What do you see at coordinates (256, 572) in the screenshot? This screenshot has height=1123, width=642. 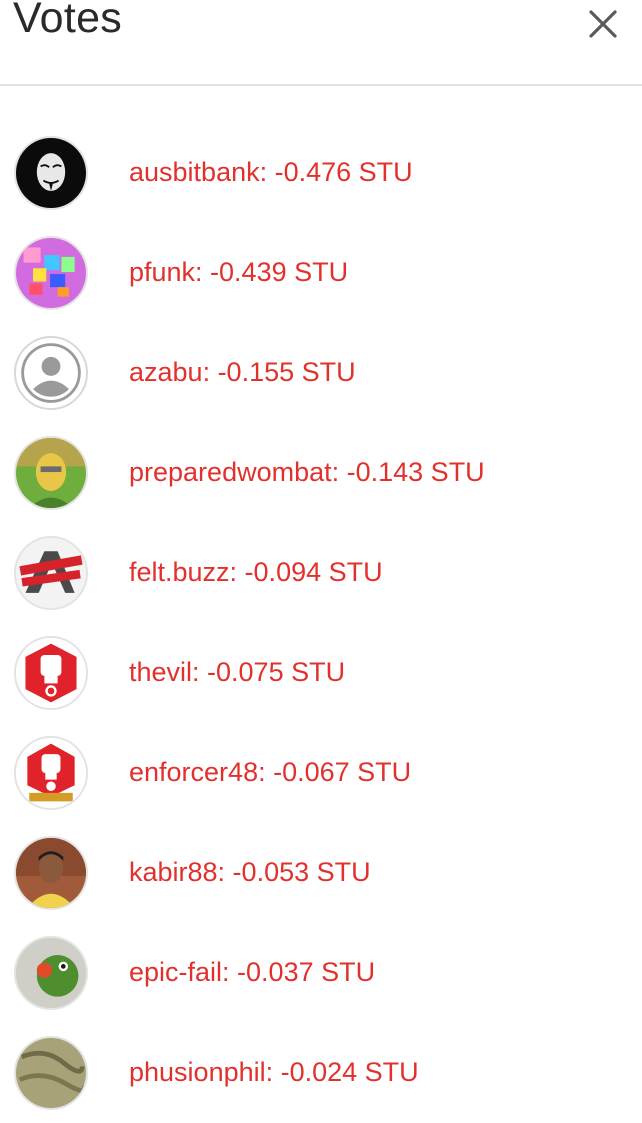 I see `vote-label: felt.buzz: -0.094 STU` at bounding box center [256, 572].